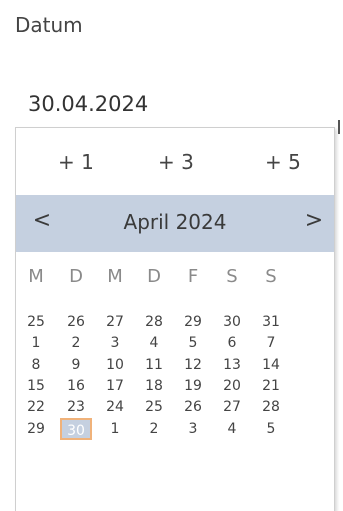 The width and height of the screenshot is (343, 511). Describe the element at coordinates (76, 365) in the screenshot. I see `day-cell: 9` at that location.